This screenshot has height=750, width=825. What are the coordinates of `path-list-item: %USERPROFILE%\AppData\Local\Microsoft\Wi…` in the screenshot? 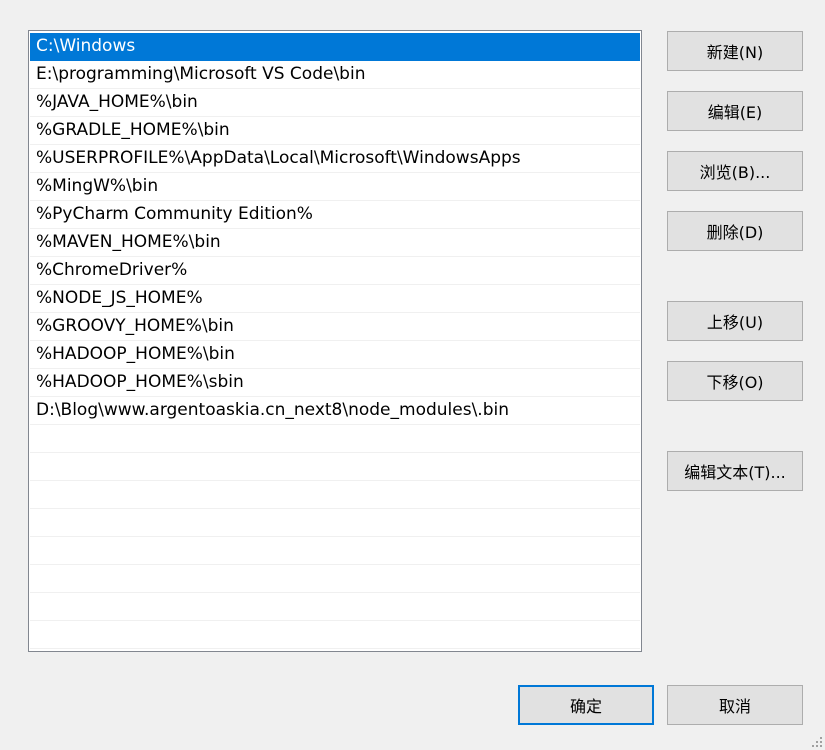 It's located at (335, 159).